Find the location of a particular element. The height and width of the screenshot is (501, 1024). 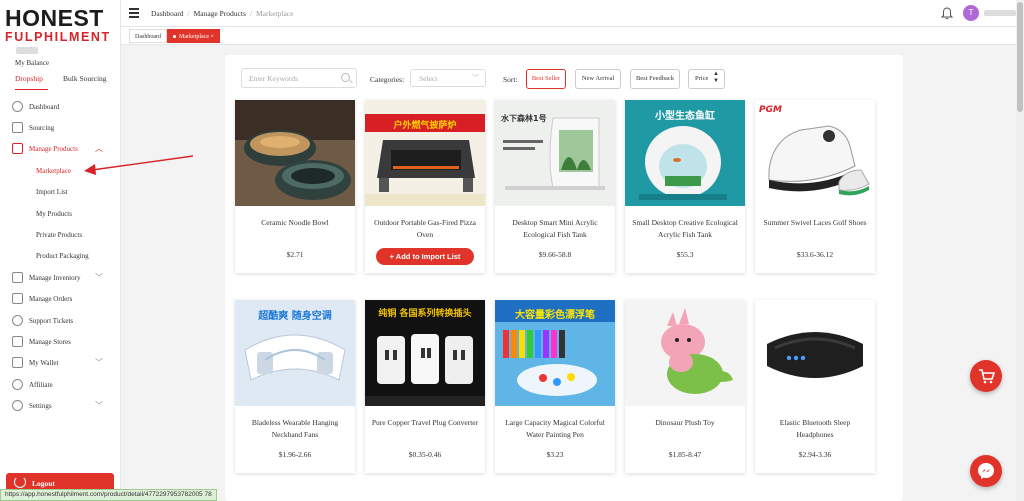

search-box is located at coordinates (299, 78).